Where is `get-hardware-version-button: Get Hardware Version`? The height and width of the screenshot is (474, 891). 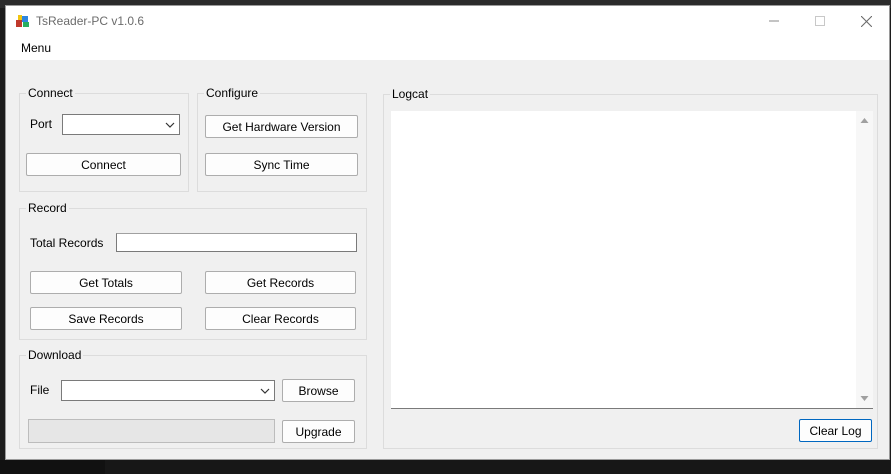 get-hardware-version-button: Get Hardware Version is located at coordinates (281, 126).